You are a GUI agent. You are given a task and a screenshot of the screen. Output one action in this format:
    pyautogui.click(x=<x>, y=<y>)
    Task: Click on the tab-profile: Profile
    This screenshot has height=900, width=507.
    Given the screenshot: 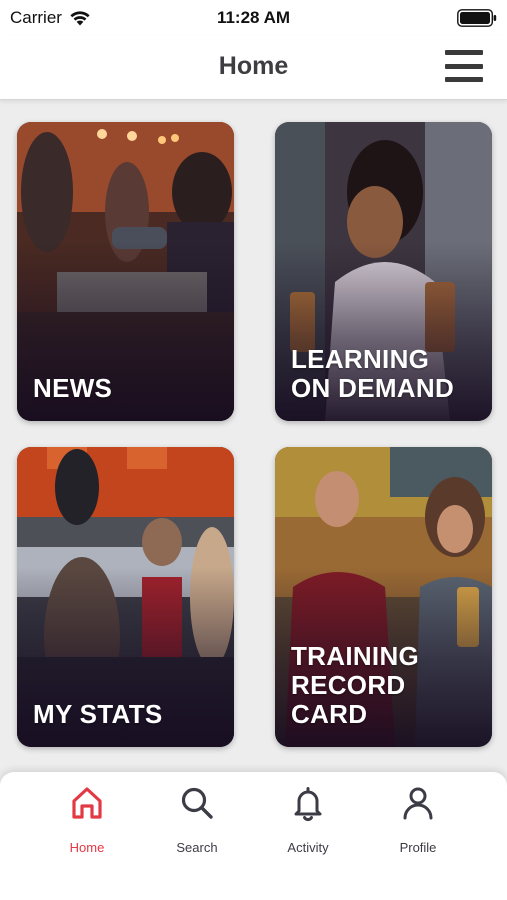 What is the action you would take?
    pyautogui.click(x=418, y=827)
    